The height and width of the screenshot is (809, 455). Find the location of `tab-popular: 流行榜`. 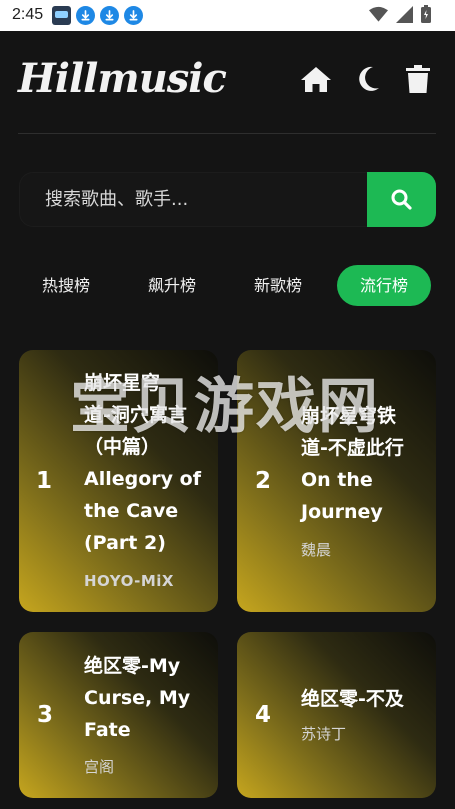

tab-popular: 流行榜 is located at coordinates (384, 285).